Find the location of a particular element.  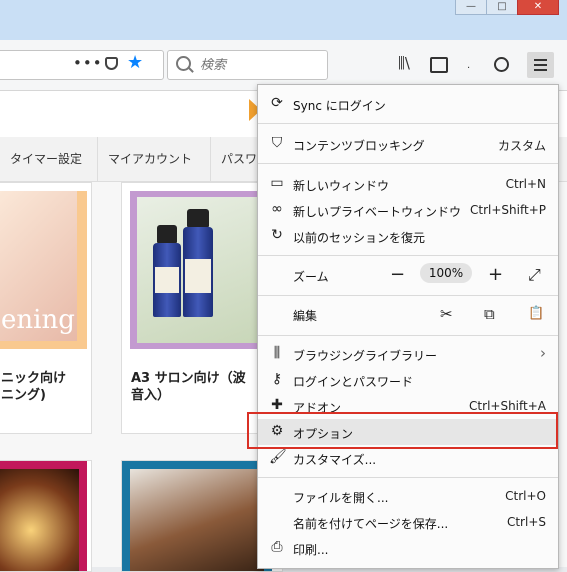

menu-item-edit: 編集 ✂ ⧉ 📋 is located at coordinates (419, 314).